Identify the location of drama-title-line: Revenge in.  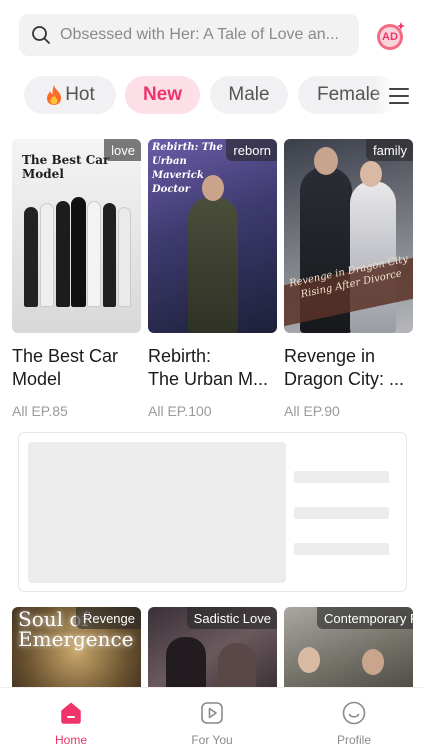
(330, 356).